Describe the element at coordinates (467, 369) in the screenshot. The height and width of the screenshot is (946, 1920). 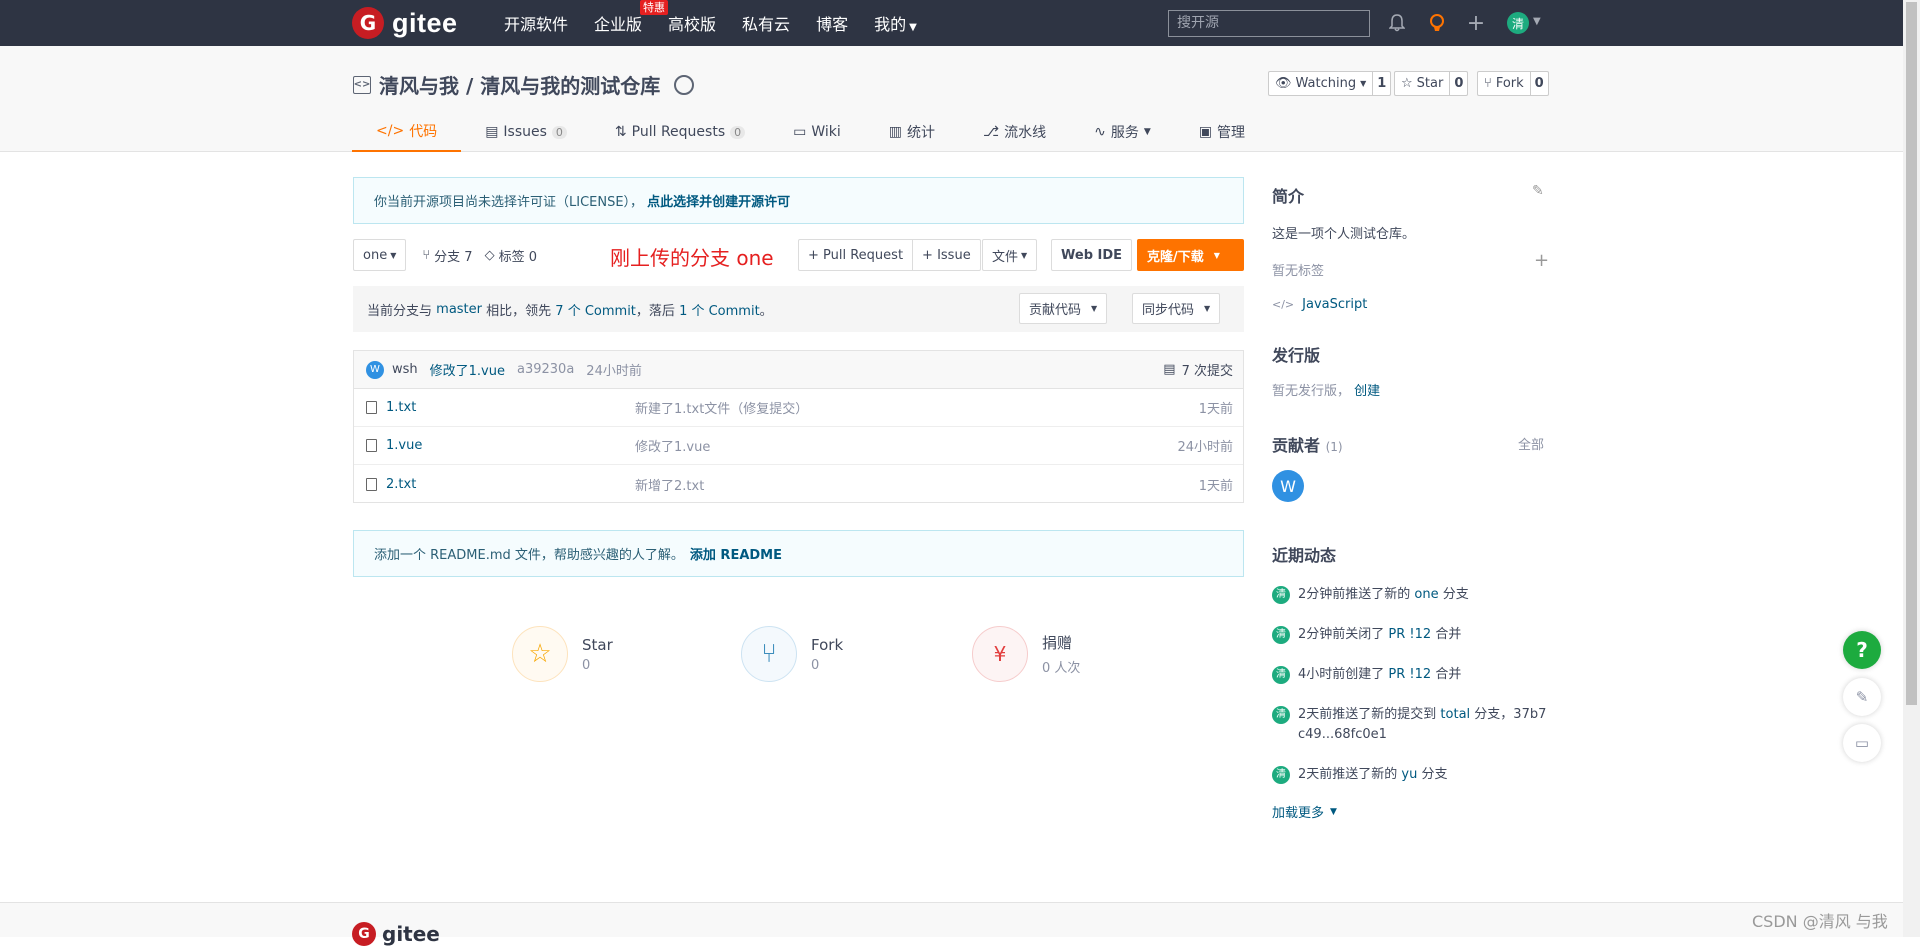
I see `commit-message: 修改了1.vue` at that location.